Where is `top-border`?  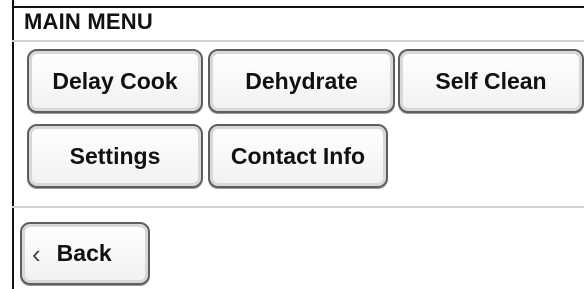 top-border is located at coordinates (298, 7).